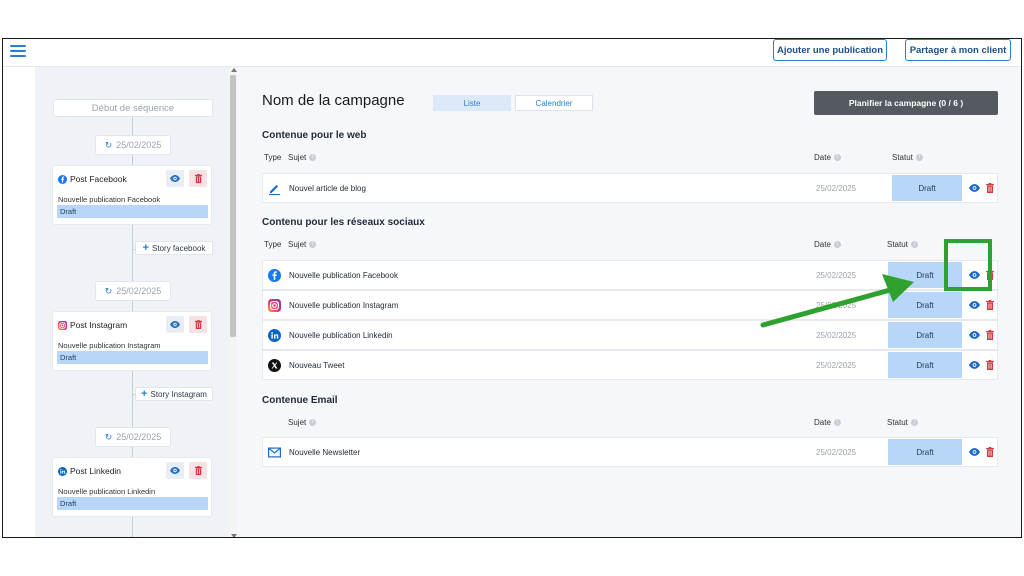 The height and width of the screenshot is (576, 1024). Describe the element at coordinates (109, 199) in the screenshot. I see `post-subtitle: Nouvelle publication Facebook` at that location.